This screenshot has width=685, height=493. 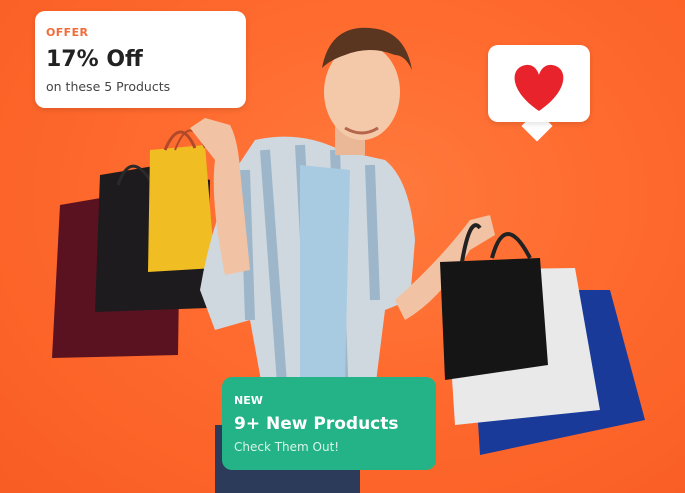 I want to click on heart-icon, so click(x=539, y=87).